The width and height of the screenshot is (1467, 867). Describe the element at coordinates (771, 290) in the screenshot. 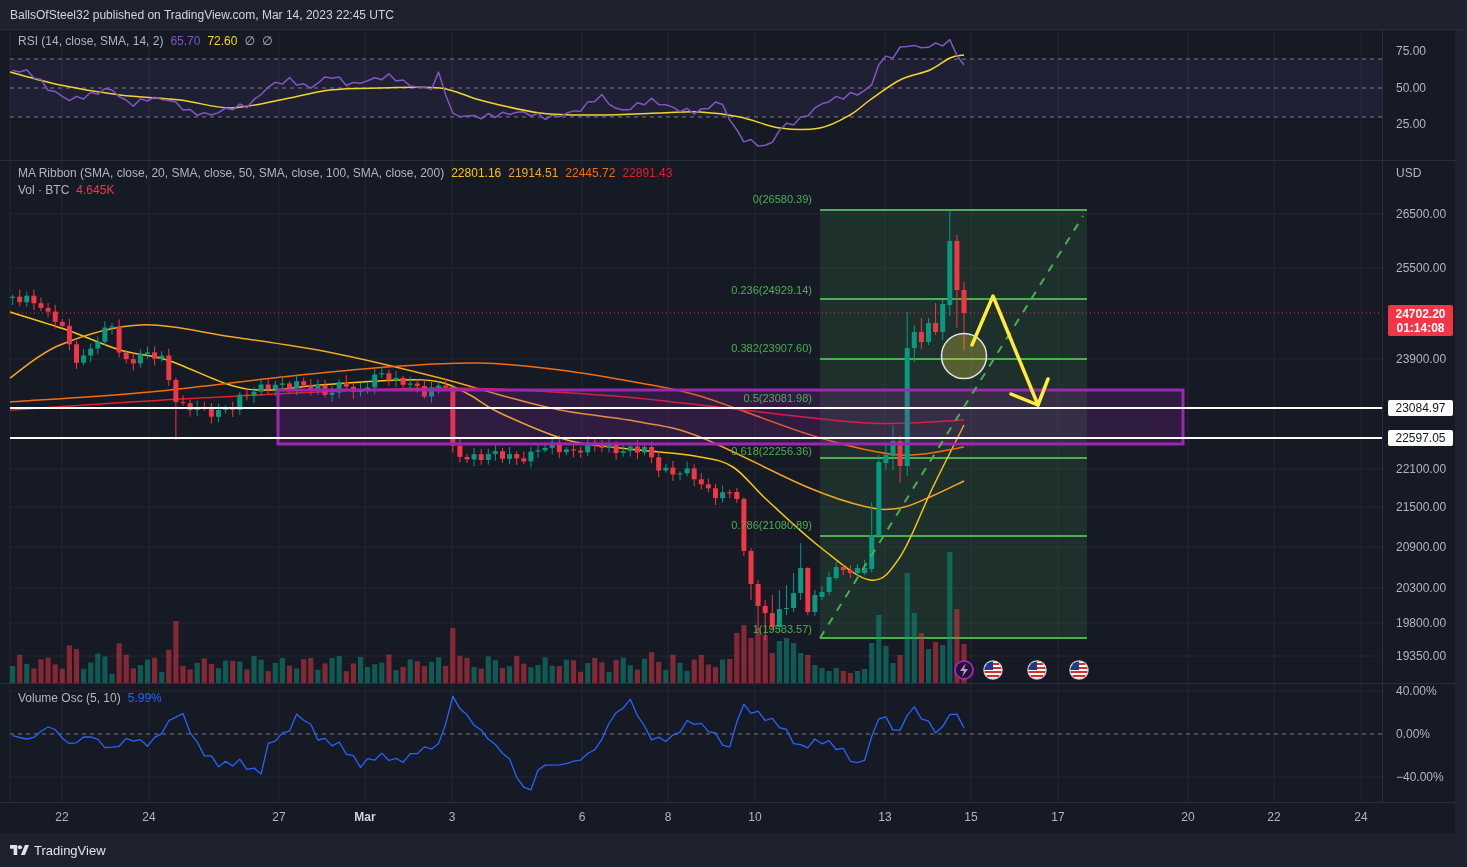

I see `fib-level-label: 0.236(24929.14)` at that location.